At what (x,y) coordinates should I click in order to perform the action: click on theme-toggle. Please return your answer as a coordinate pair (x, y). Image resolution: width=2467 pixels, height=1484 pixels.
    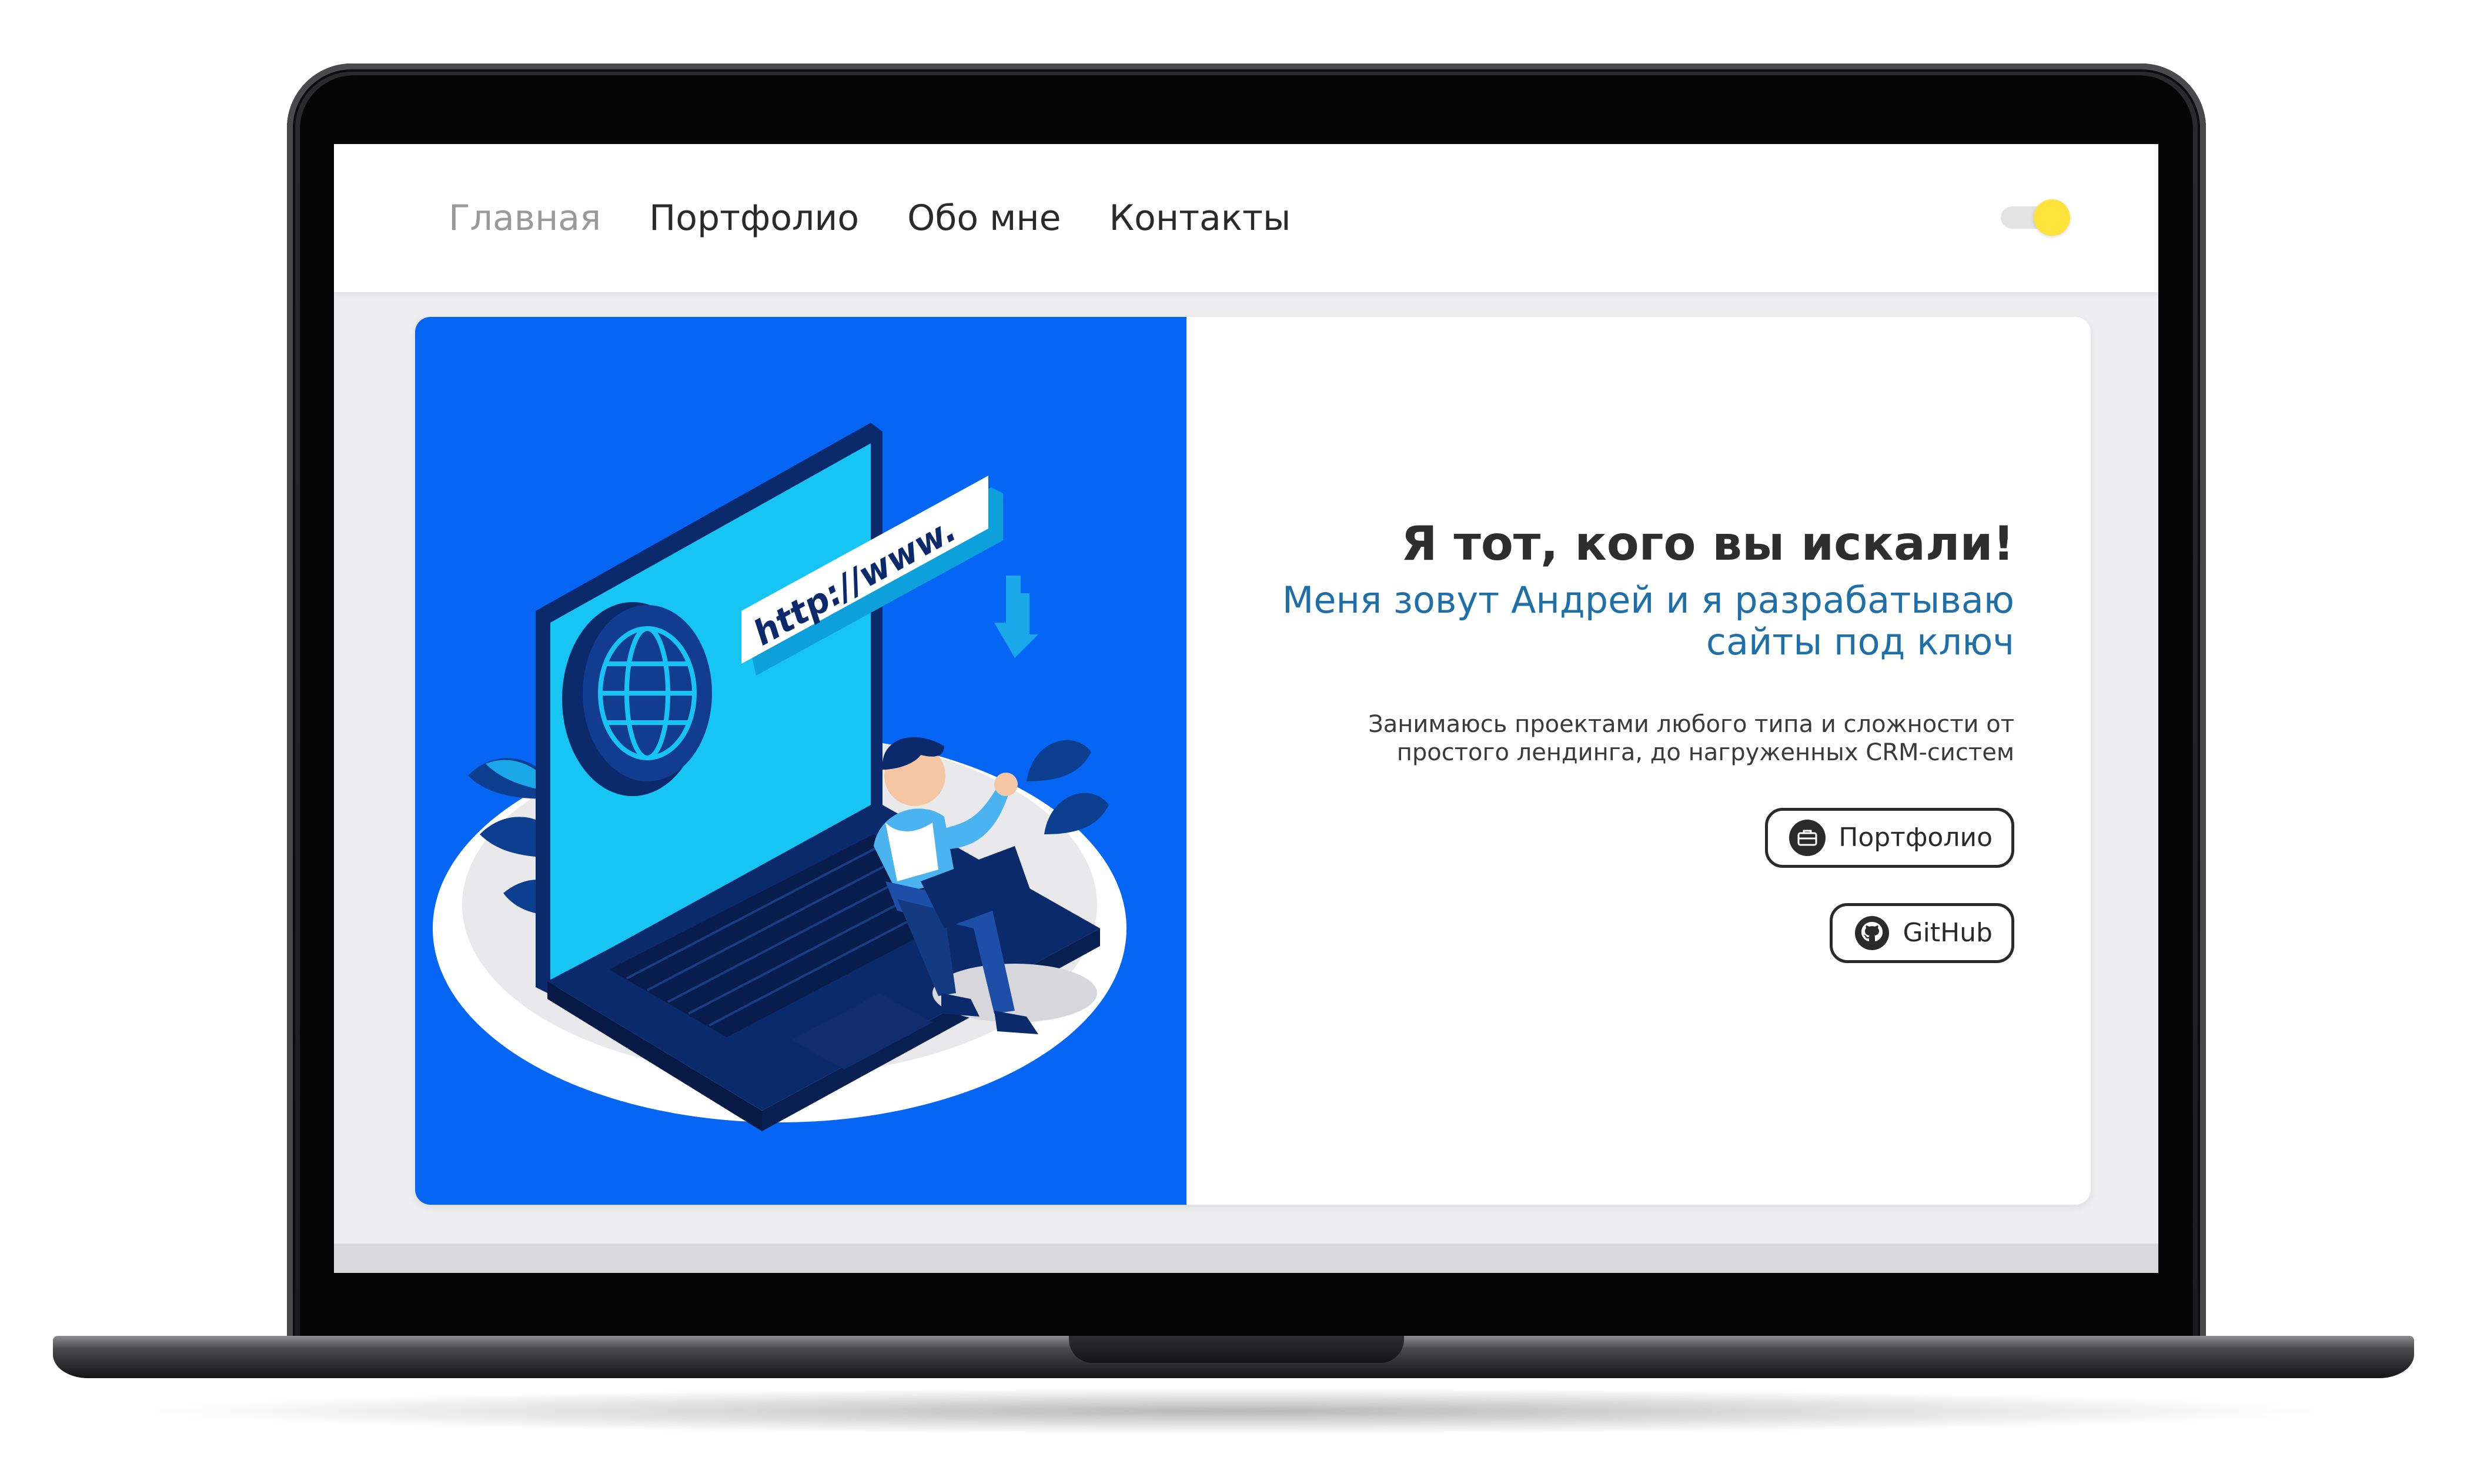
    Looking at the image, I should click on (2036, 218).